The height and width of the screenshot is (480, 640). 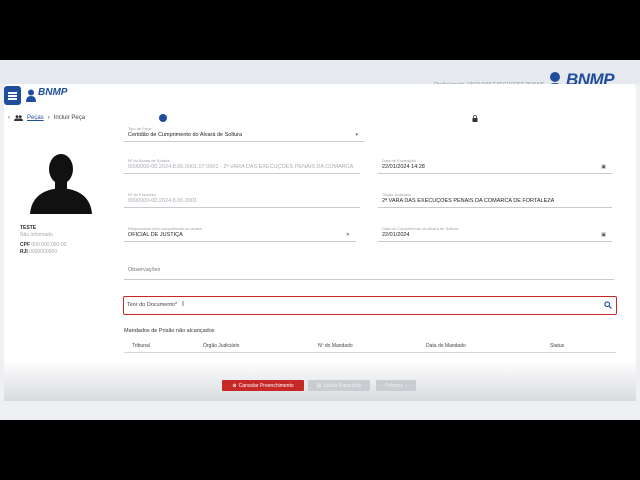 I want to click on cancel-button: ⊗ Cancelar Preenchimento, so click(x=263, y=385).